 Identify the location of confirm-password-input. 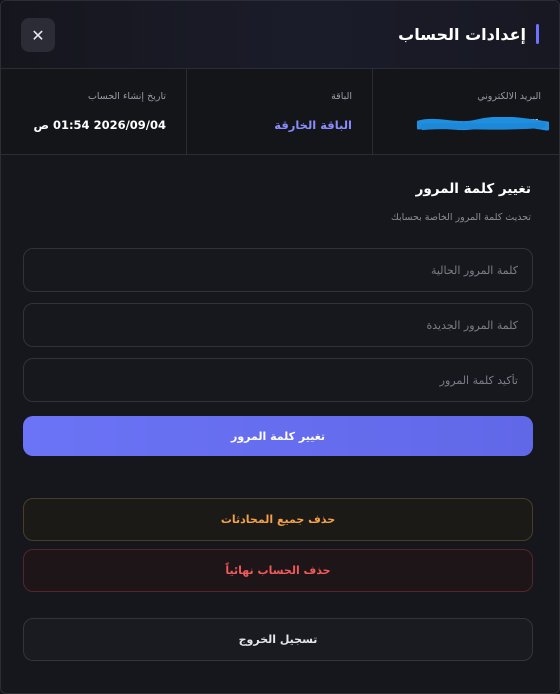
(278, 380).